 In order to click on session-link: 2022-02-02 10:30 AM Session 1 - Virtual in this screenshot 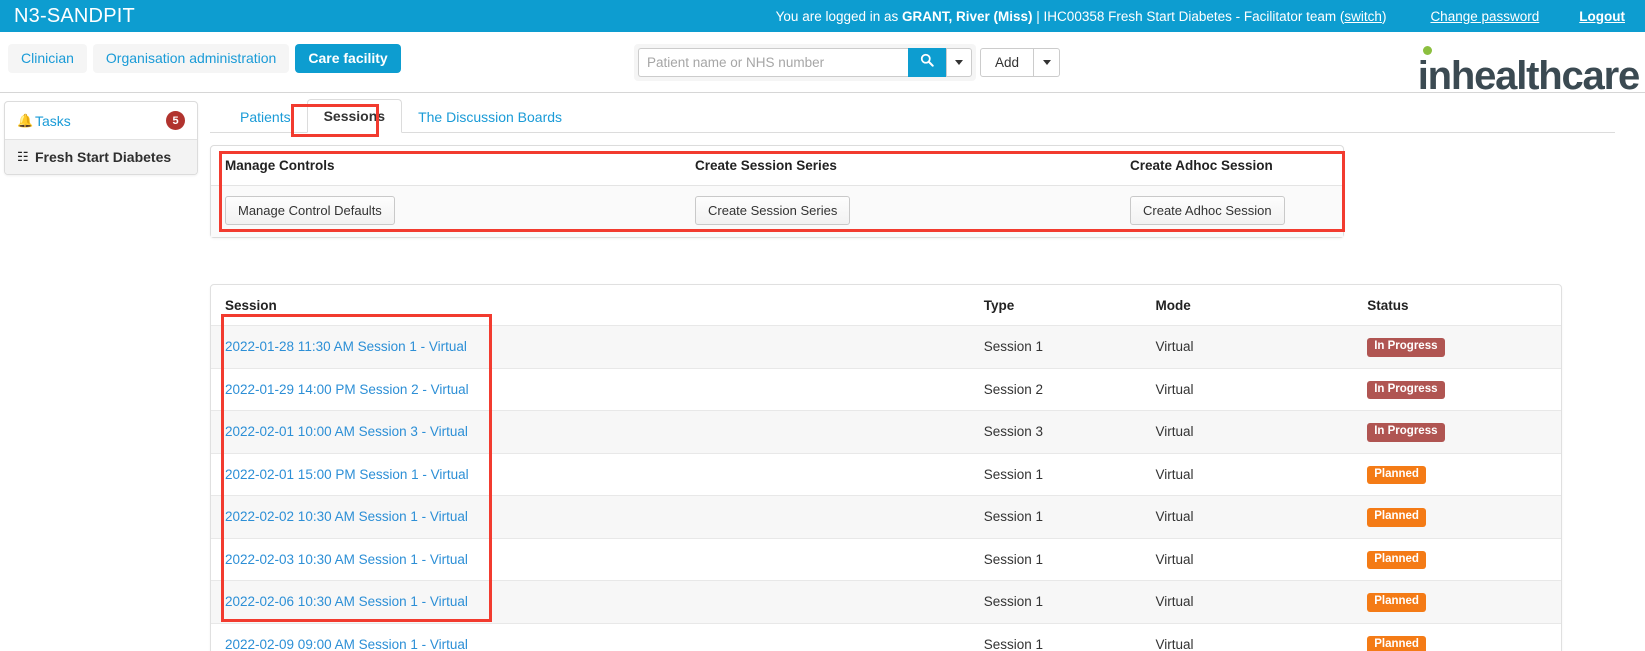, I will do `click(346, 516)`.